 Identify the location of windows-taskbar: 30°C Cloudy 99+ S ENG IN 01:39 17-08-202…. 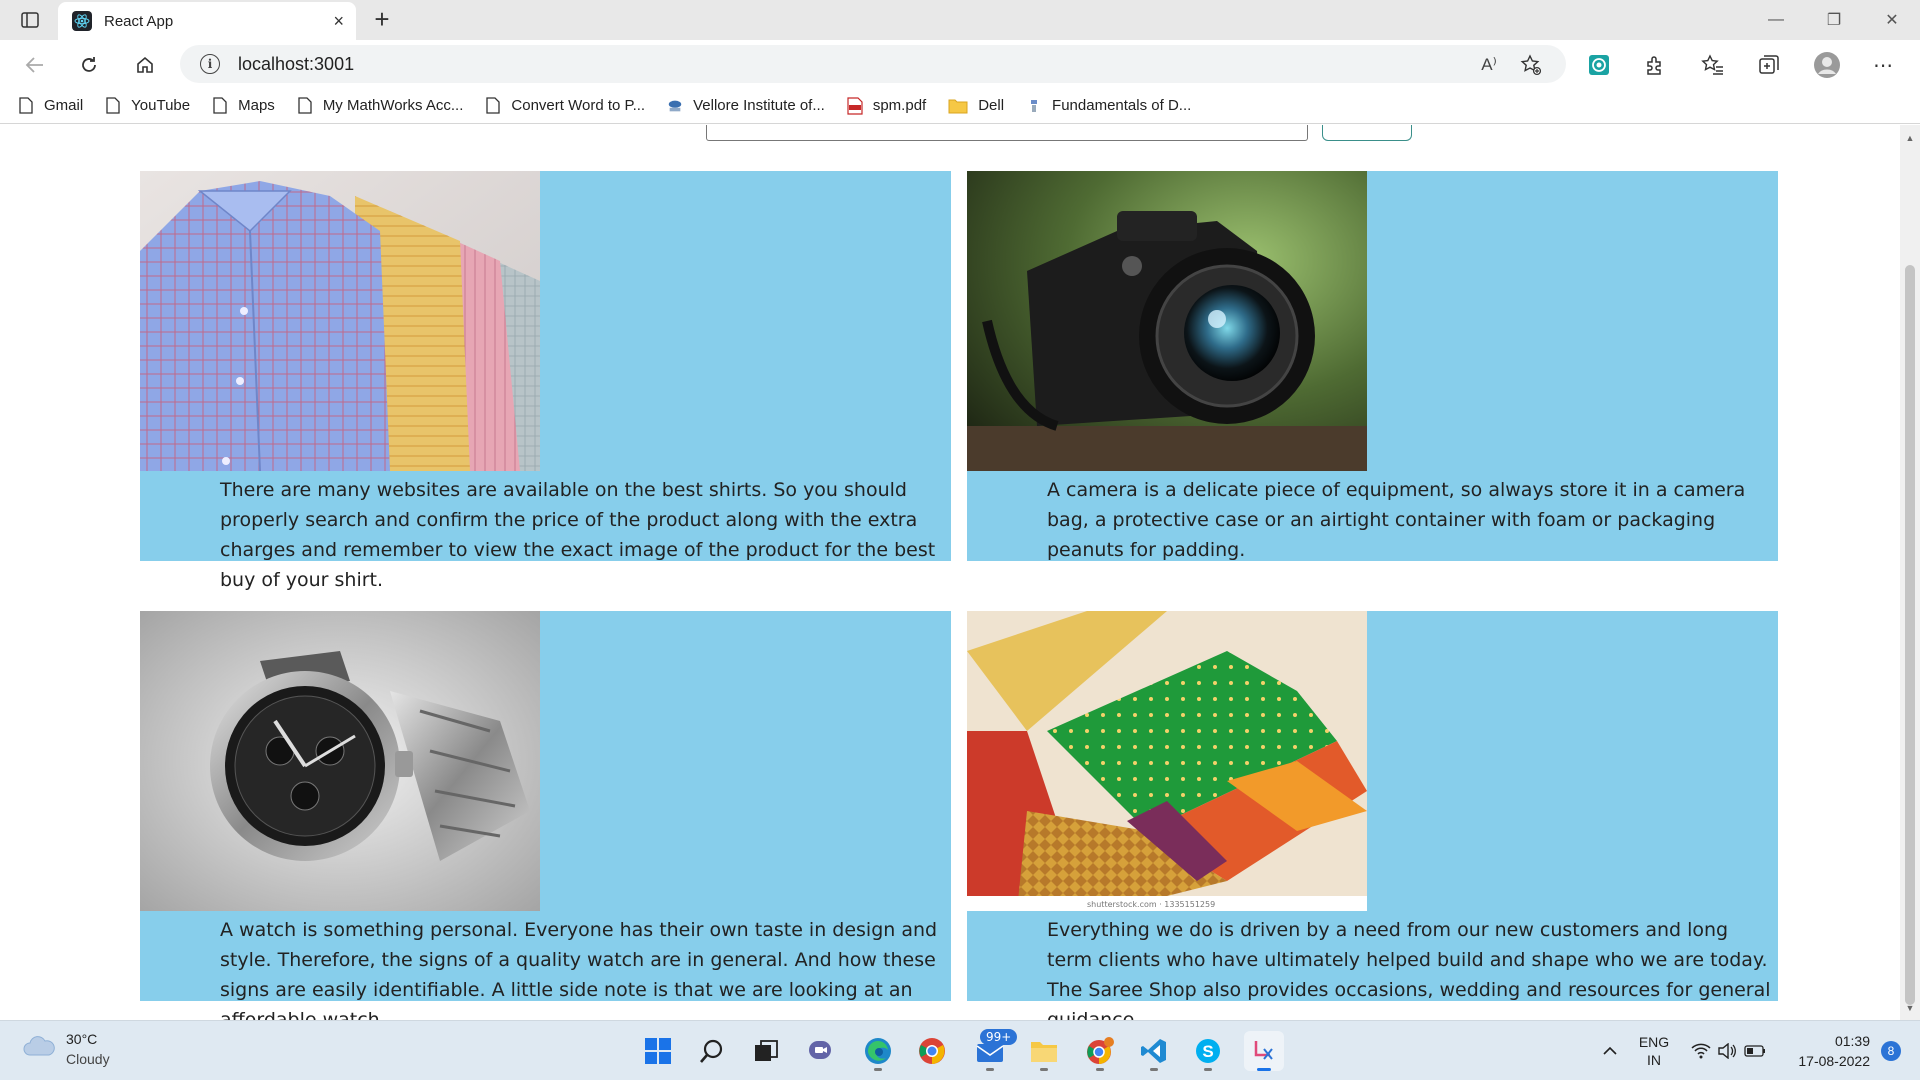
(960, 1050).